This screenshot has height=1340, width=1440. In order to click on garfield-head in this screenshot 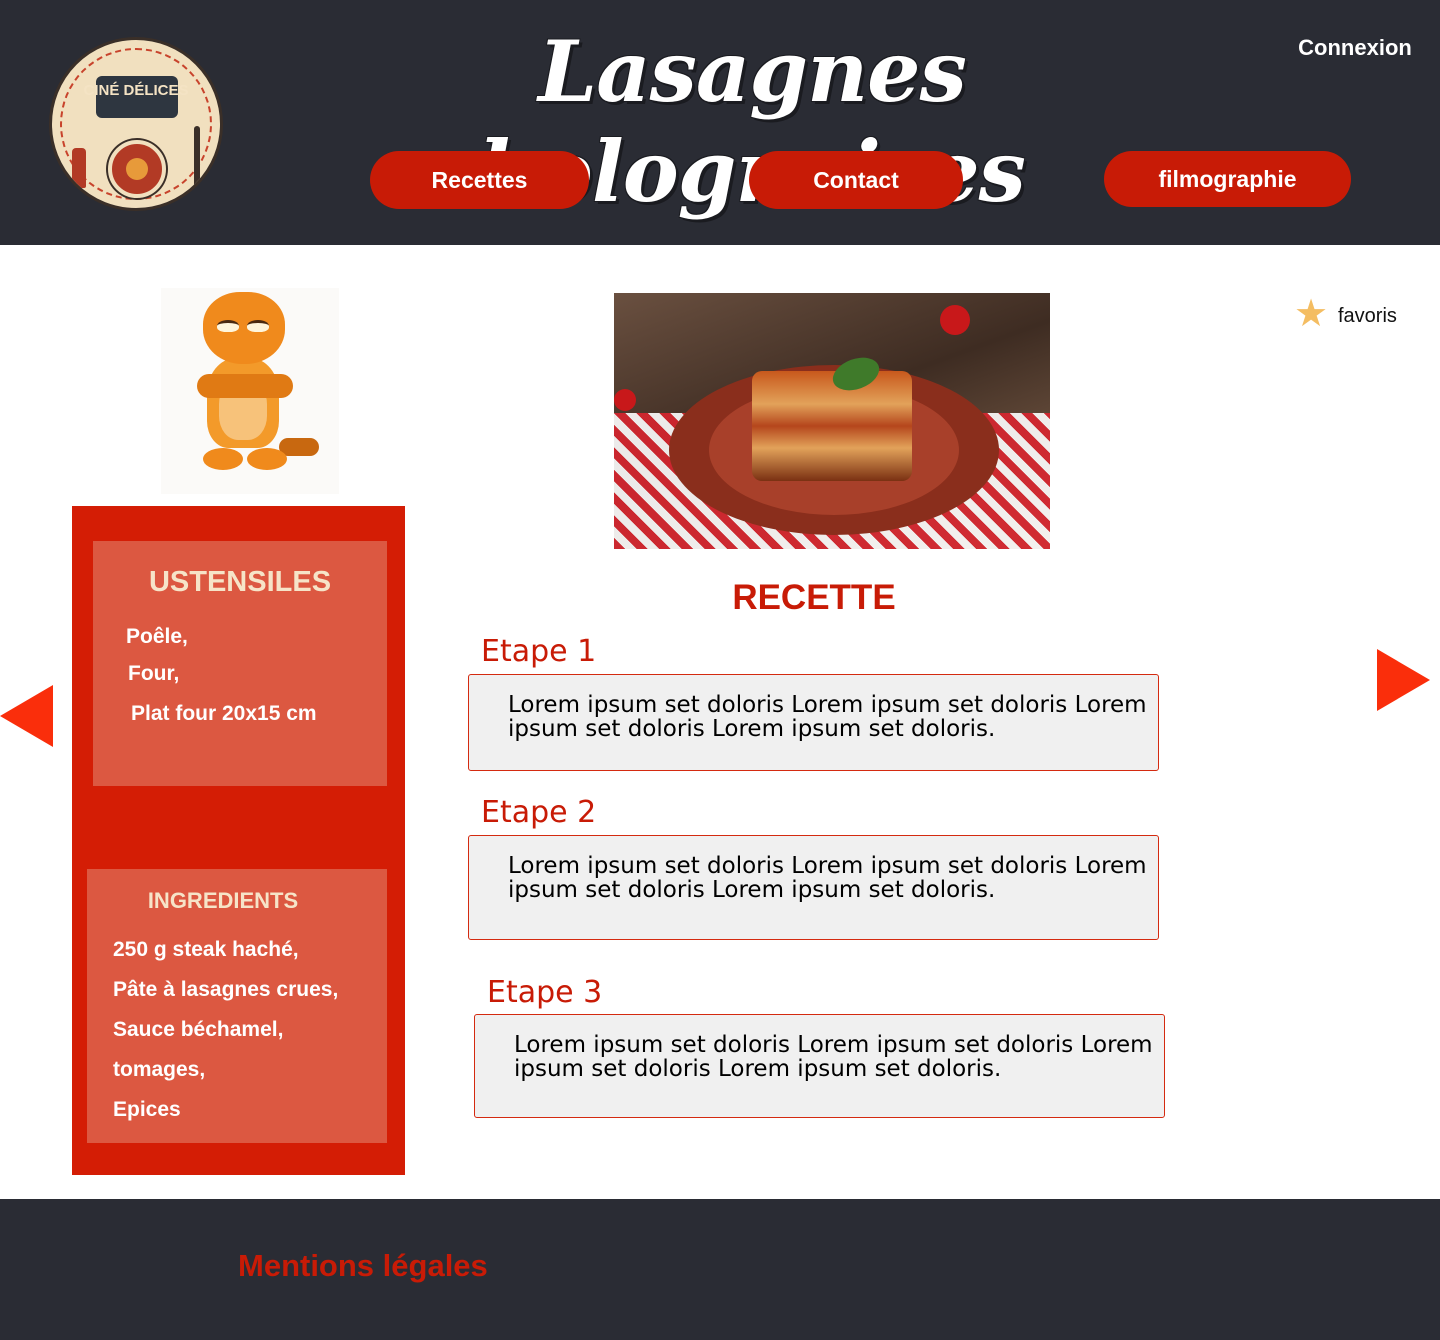, I will do `click(244, 328)`.